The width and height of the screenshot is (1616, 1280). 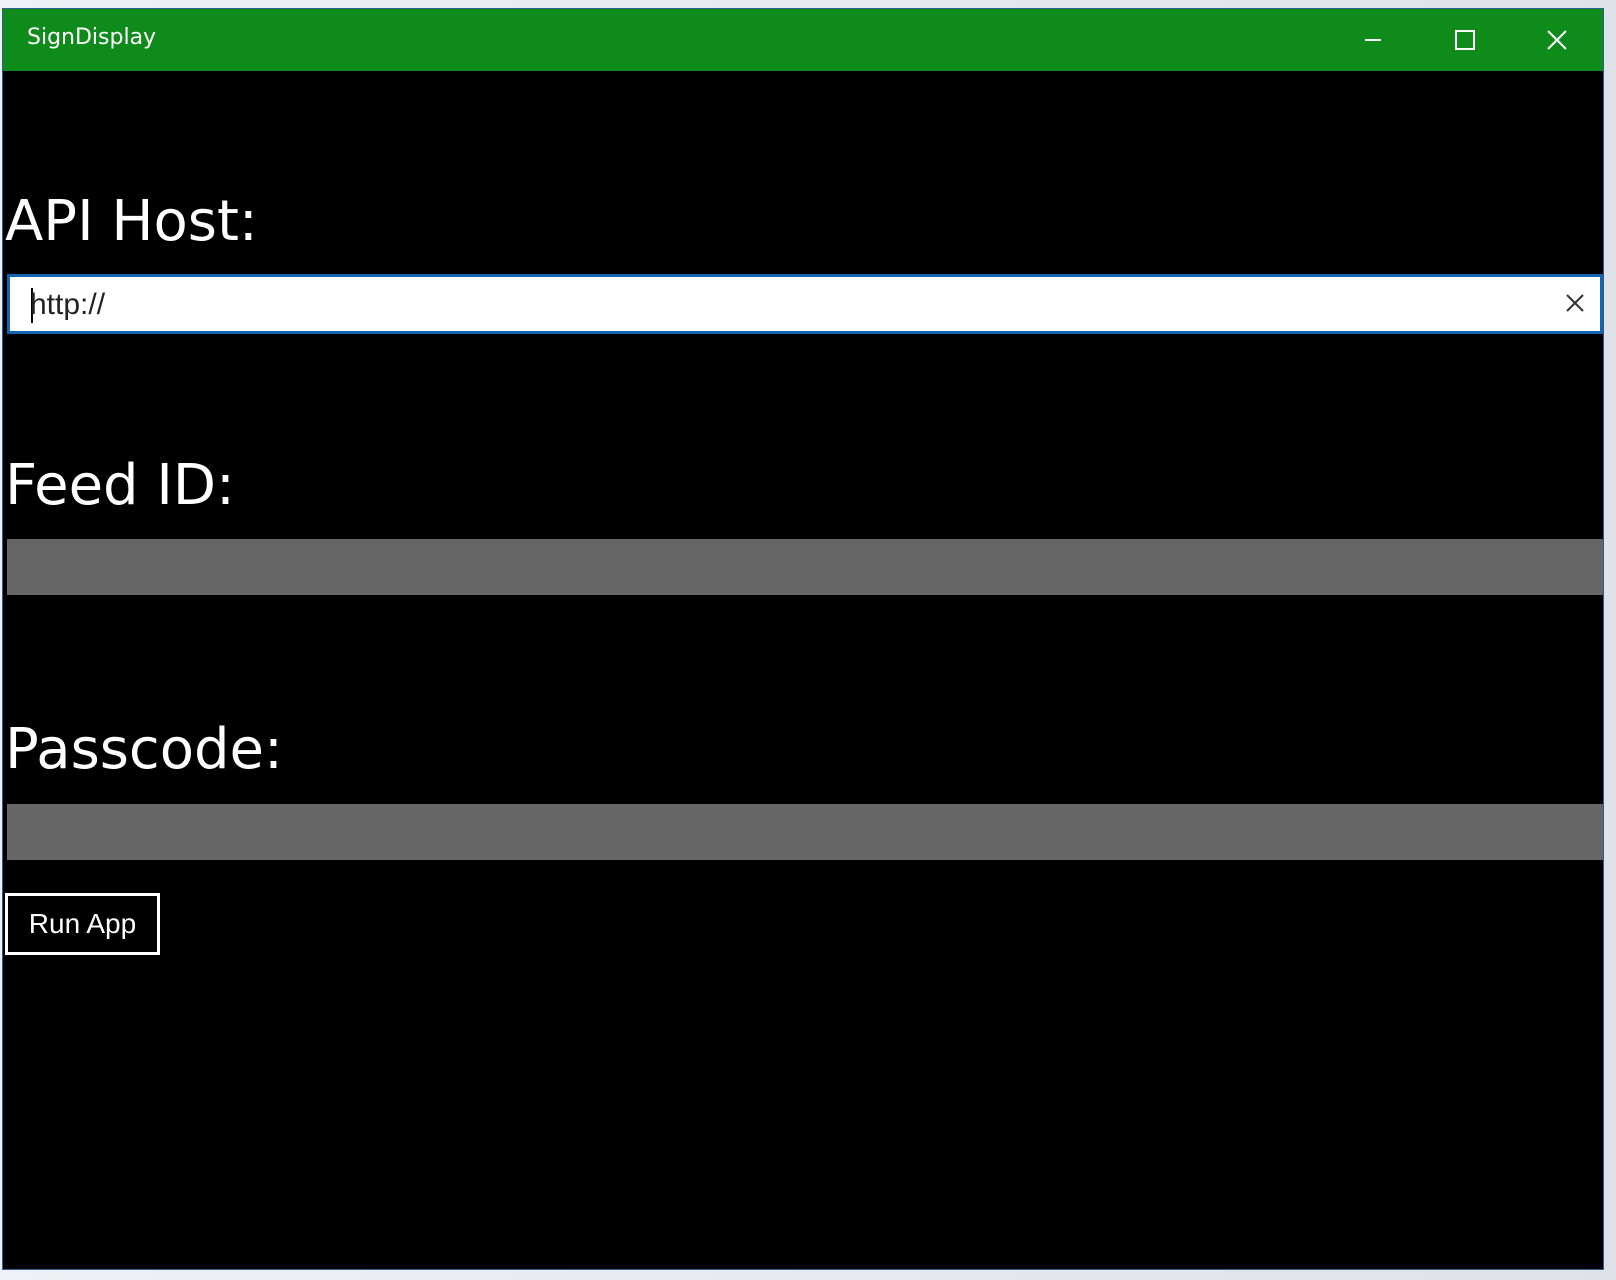 What do you see at coordinates (92, 37) in the screenshot?
I see `window-title: SignDisplay` at bounding box center [92, 37].